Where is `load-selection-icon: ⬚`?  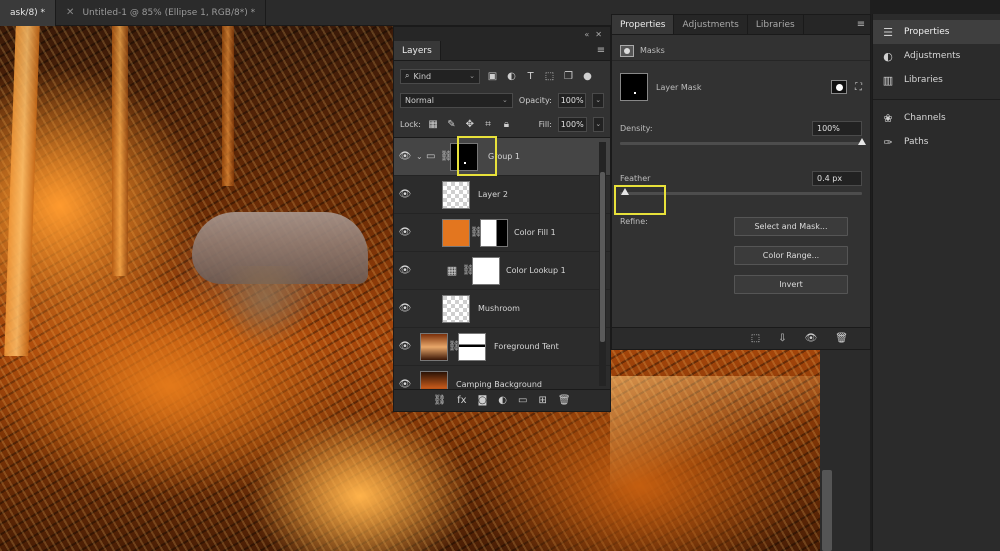
load-selection-icon: ⬚ is located at coordinates (755, 338).